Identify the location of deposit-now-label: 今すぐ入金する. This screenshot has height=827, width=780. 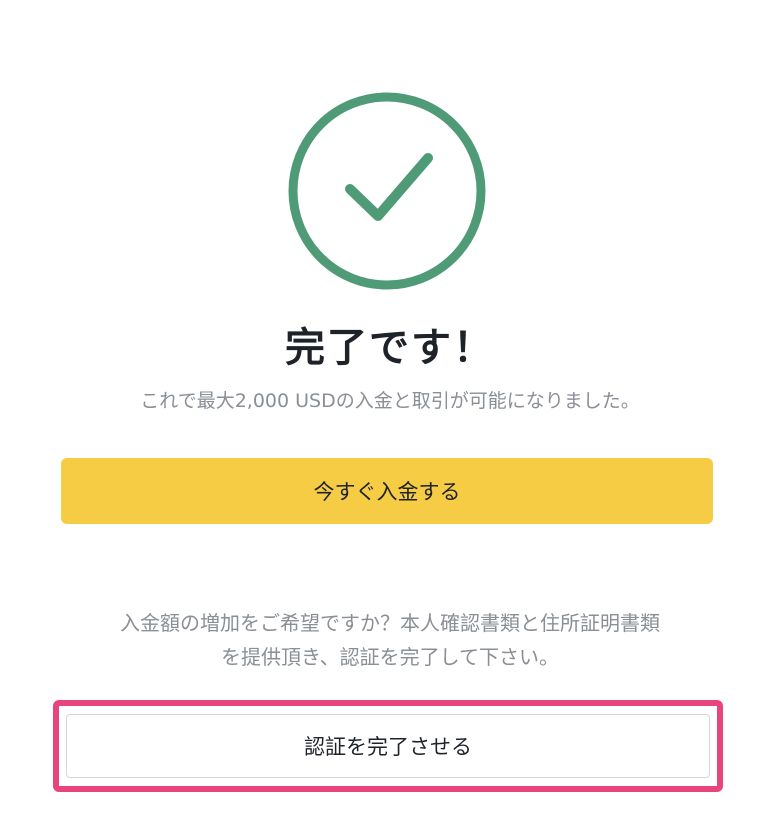
(387, 492).